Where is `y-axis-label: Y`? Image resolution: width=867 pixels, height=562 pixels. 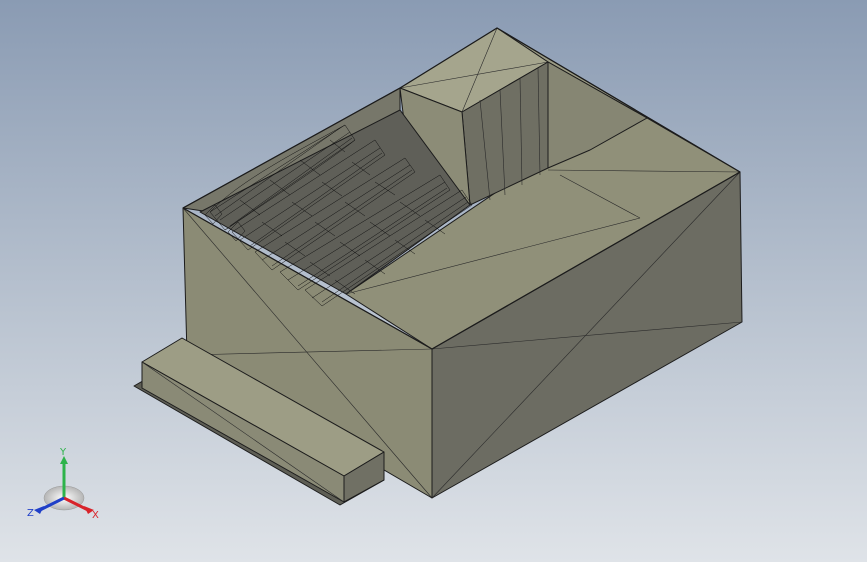
y-axis-label: Y is located at coordinates (63, 452).